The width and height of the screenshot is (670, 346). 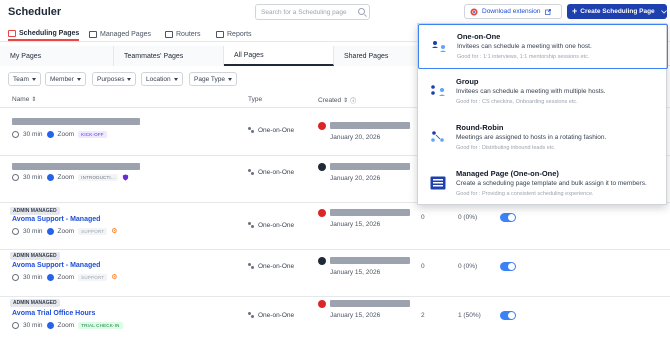 I want to click on column-label: Created, so click(x=330, y=100).